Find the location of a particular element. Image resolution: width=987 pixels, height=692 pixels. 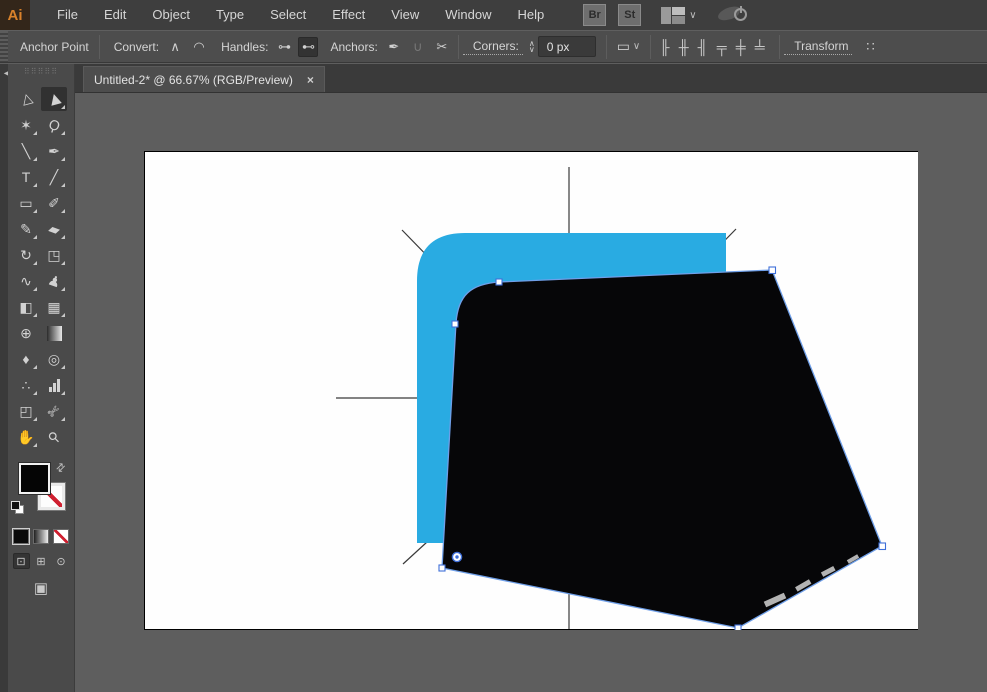

type-tool: T is located at coordinates (26, 177).